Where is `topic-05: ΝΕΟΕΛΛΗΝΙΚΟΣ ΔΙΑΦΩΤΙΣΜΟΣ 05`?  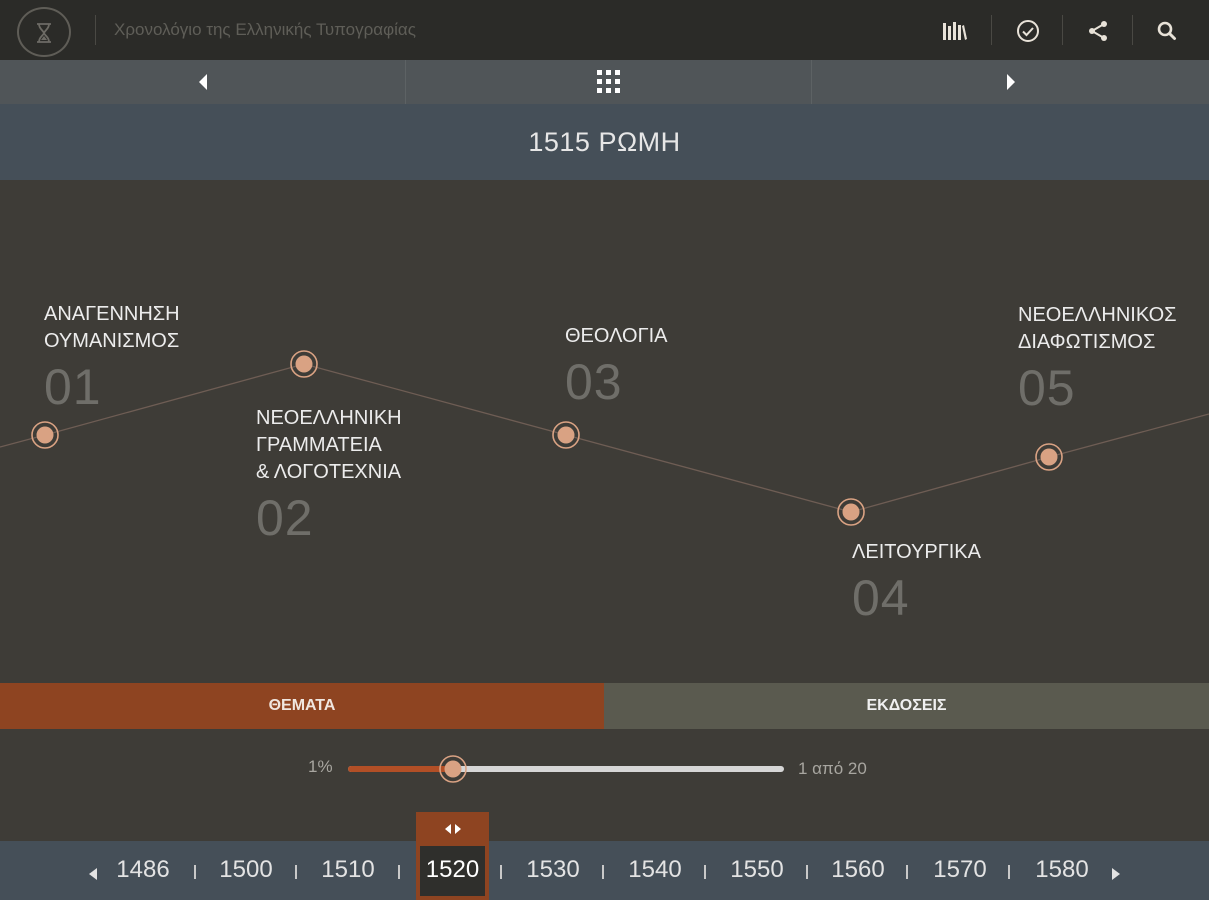 topic-05: ΝΕΟΕΛΛΗΝΙΚΟΣ ΔΙΑΦΩΤΙΣΜΟΣ 05 is located at coordinates (1097, 359).